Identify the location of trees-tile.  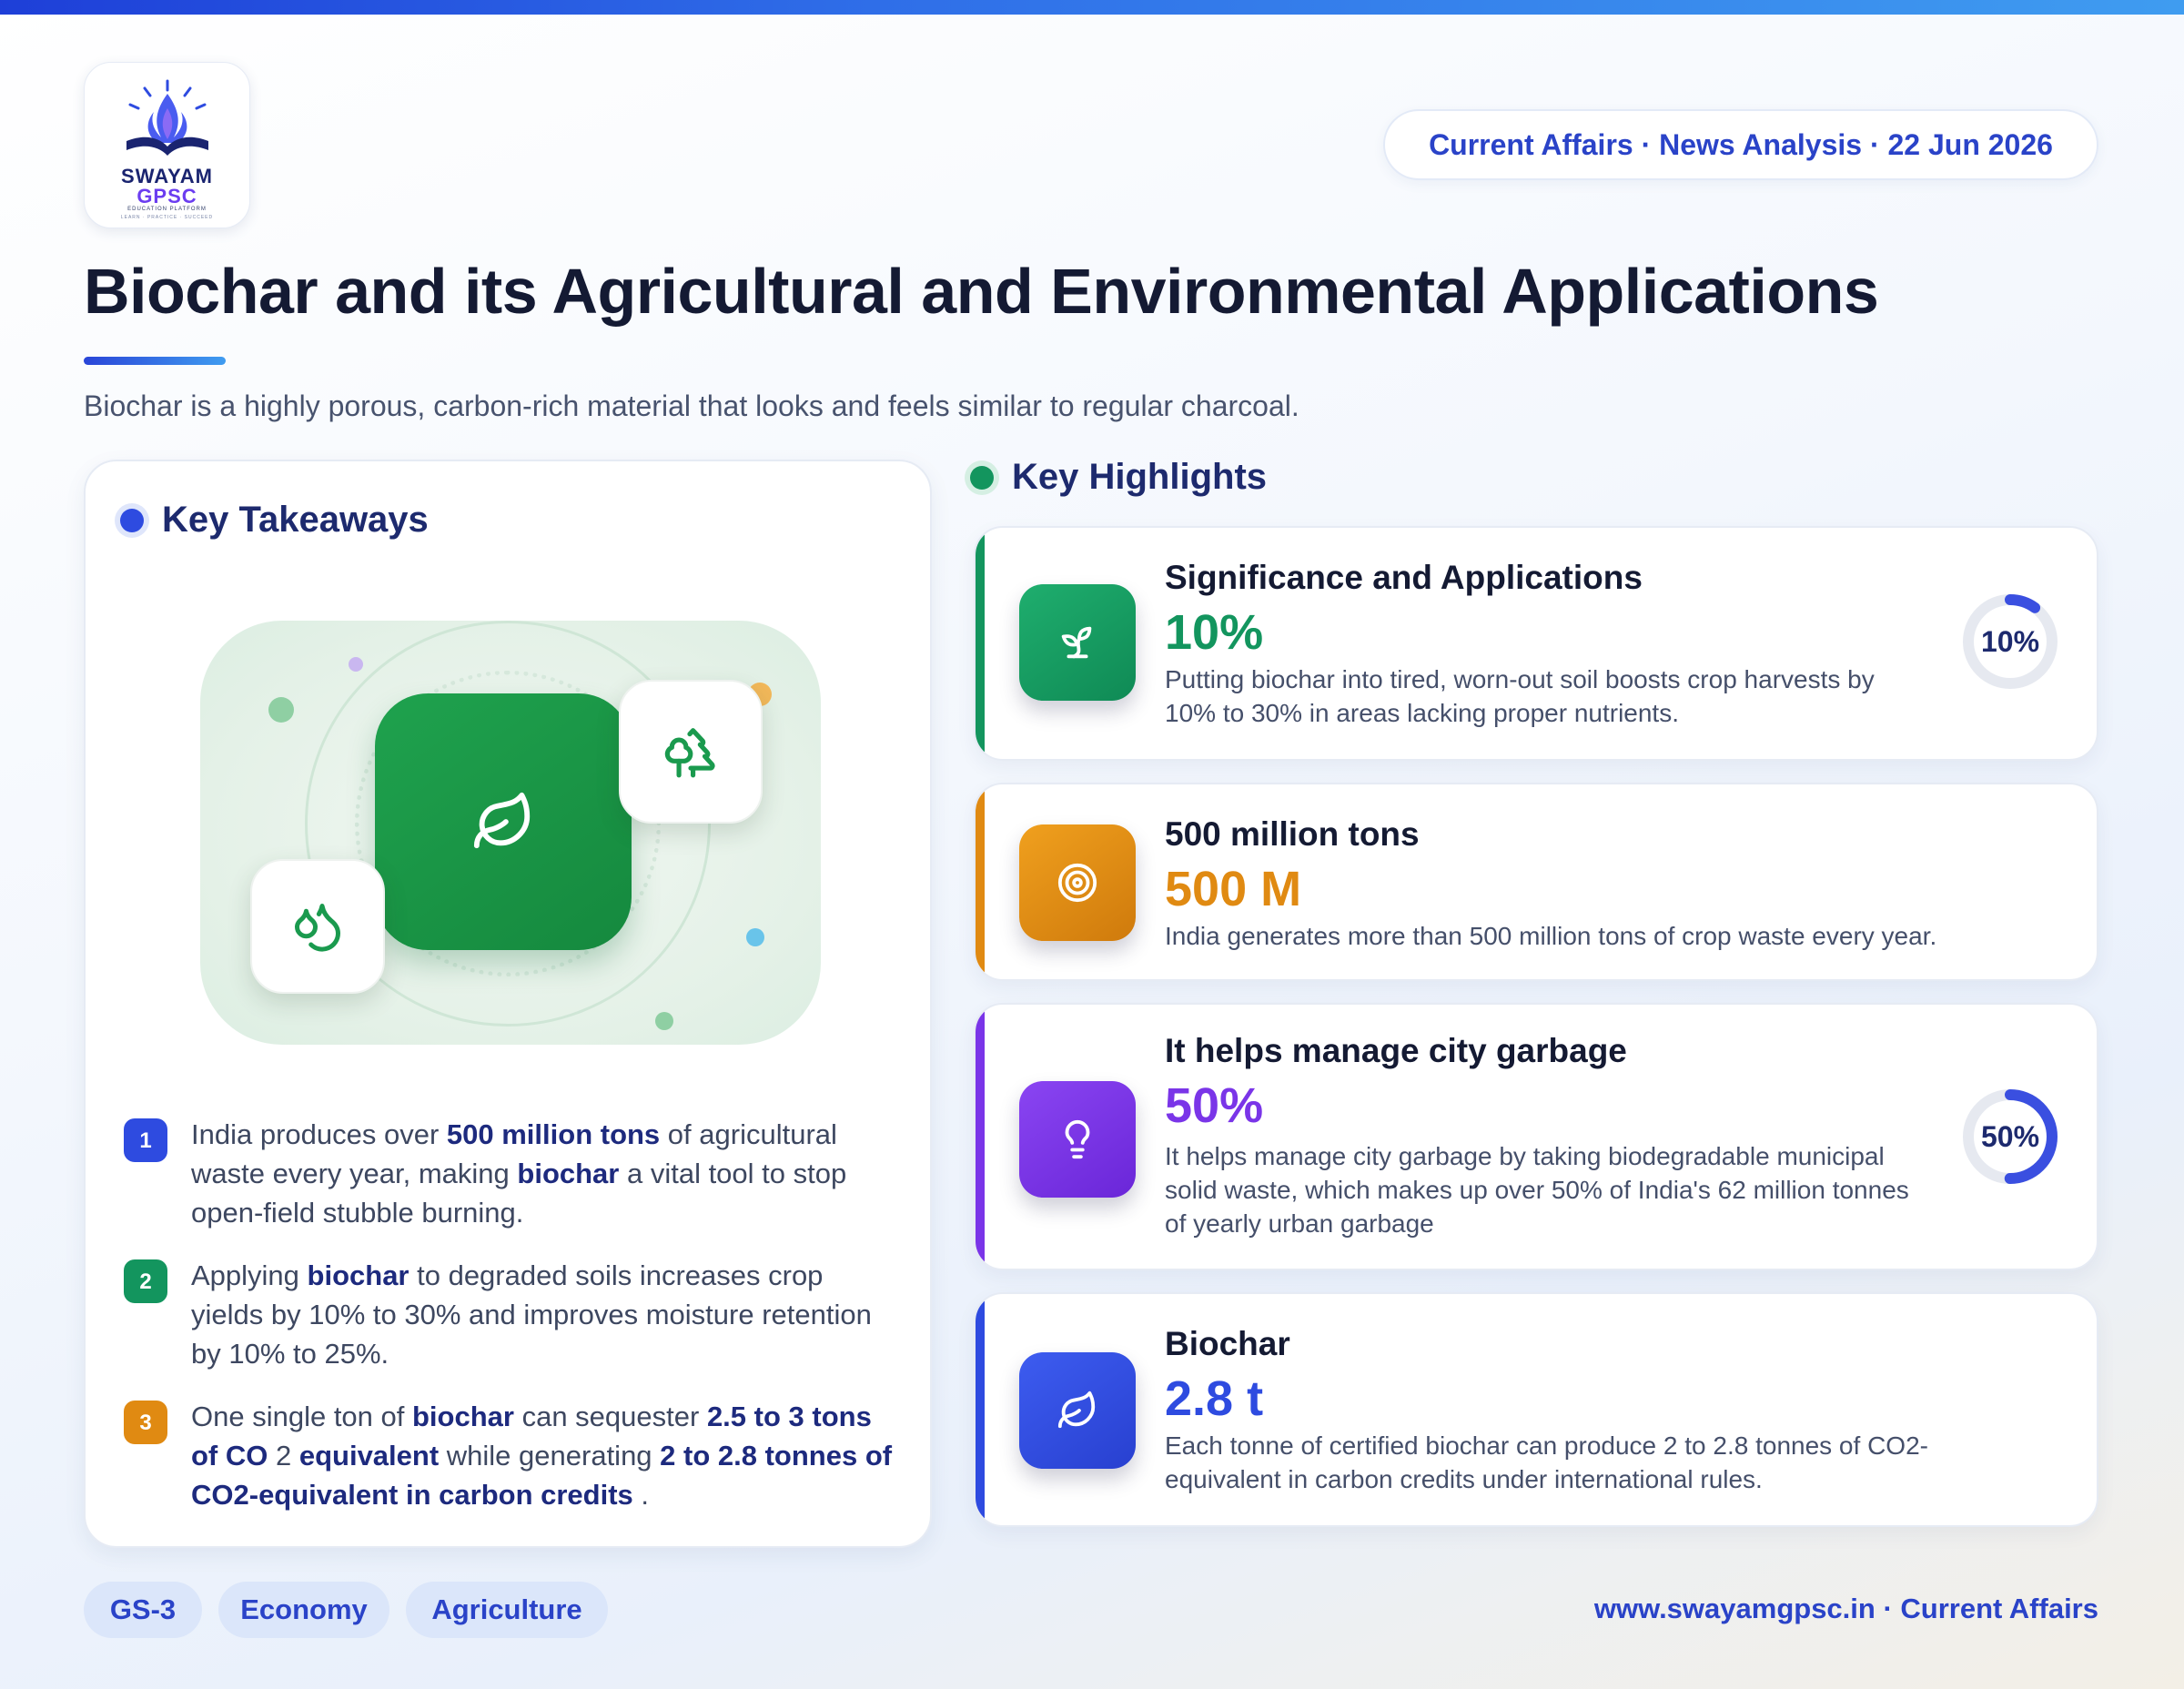
(691, 752).